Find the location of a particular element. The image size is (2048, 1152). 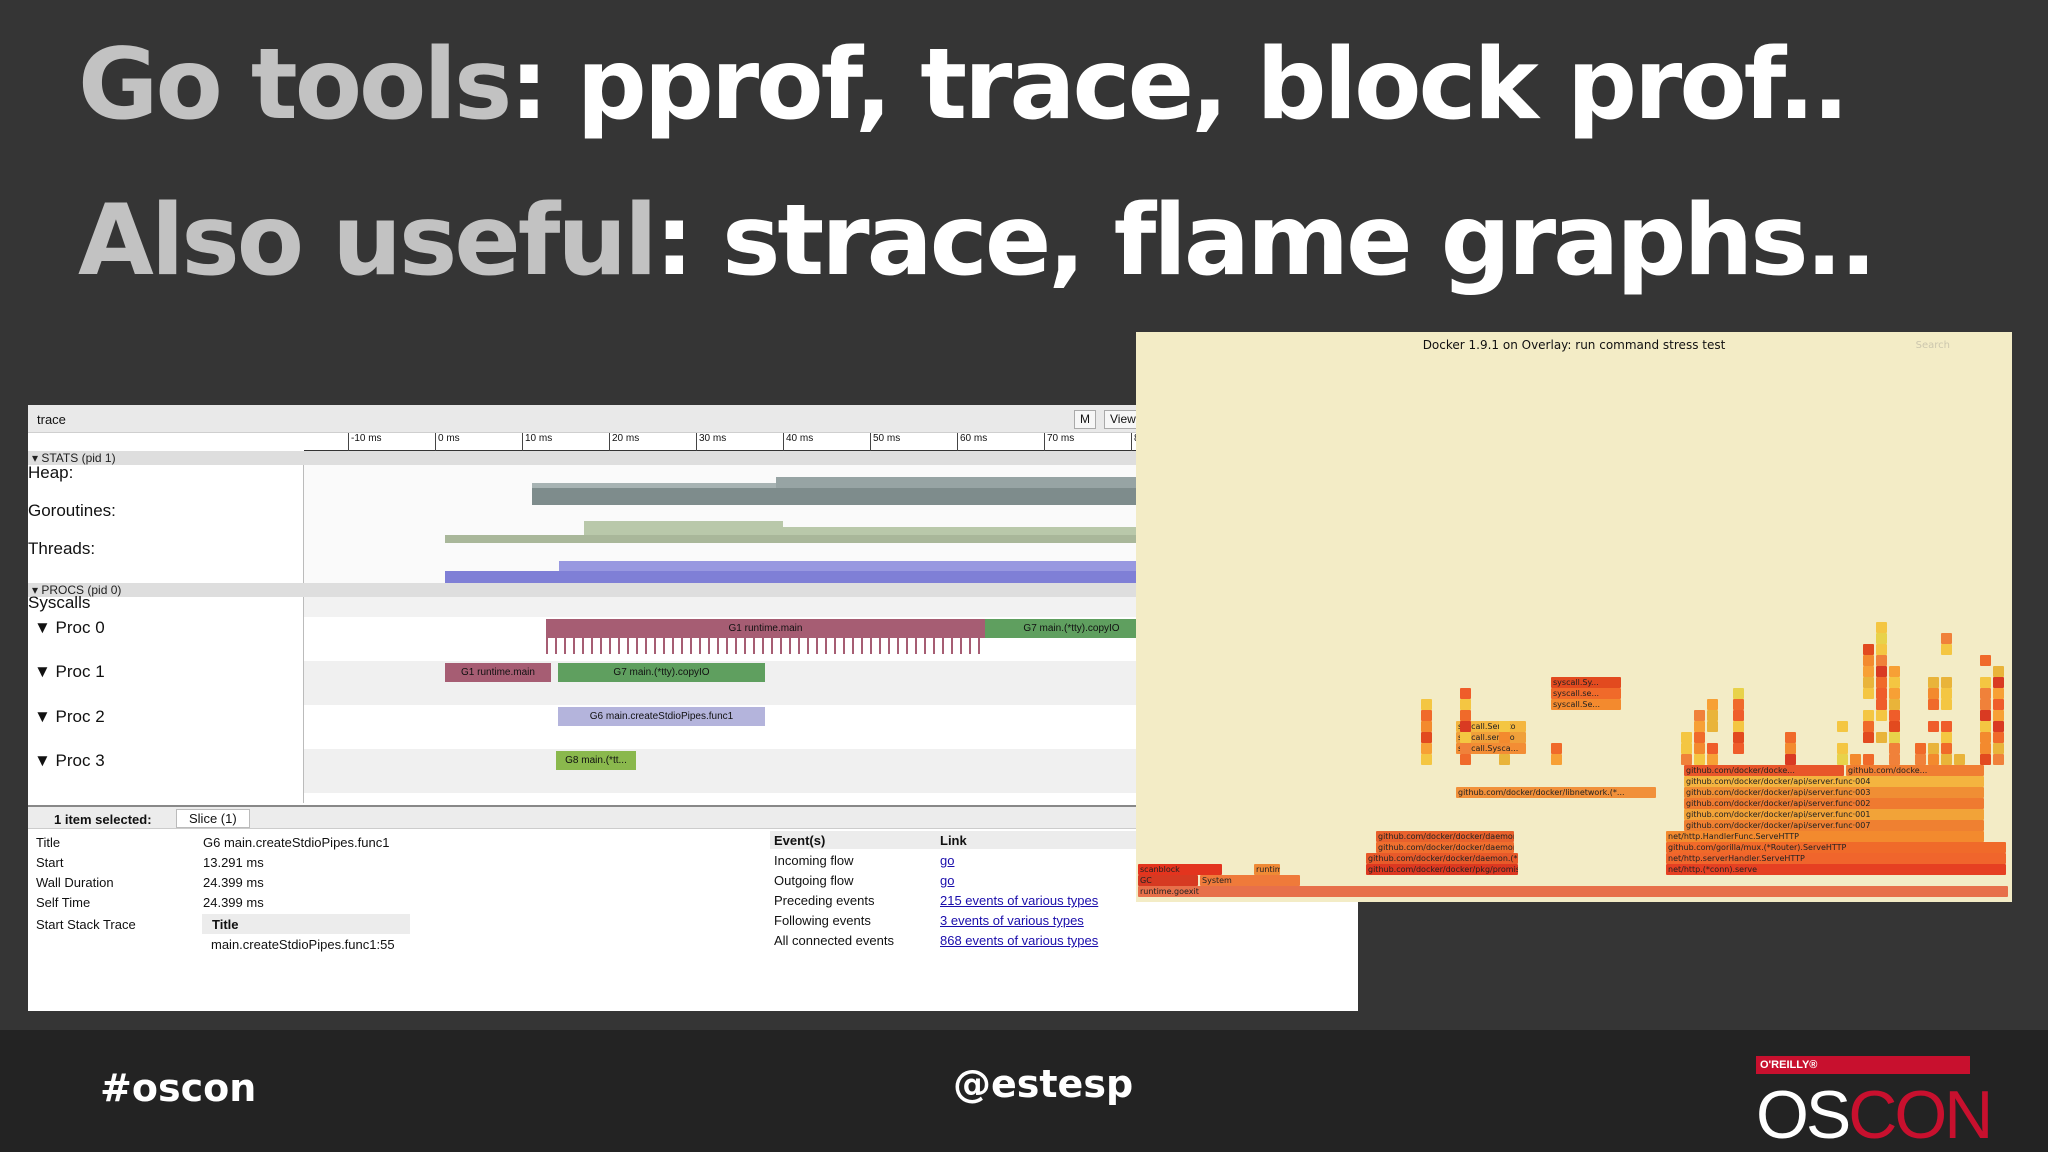

slice-g1-runtime-main: G1 runtime.main is located at coordinates (765, 628).